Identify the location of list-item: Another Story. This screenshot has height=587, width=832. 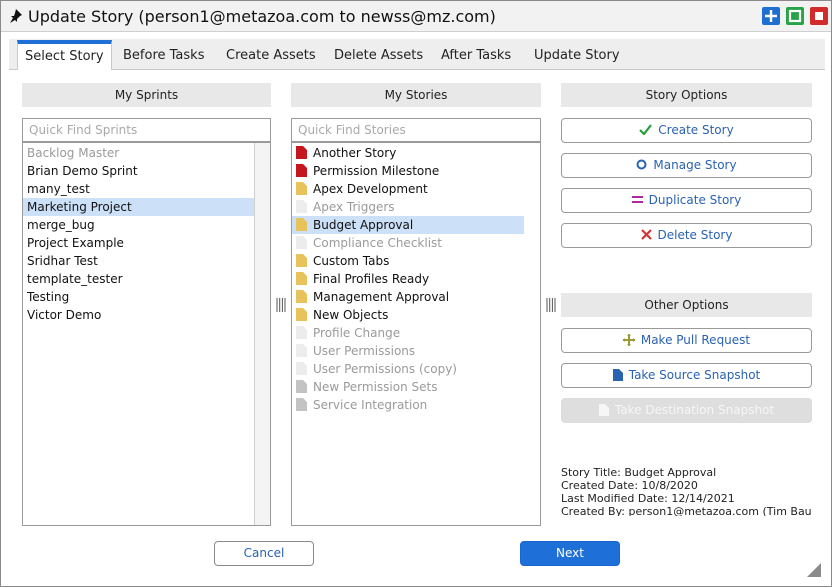
(408, 153).